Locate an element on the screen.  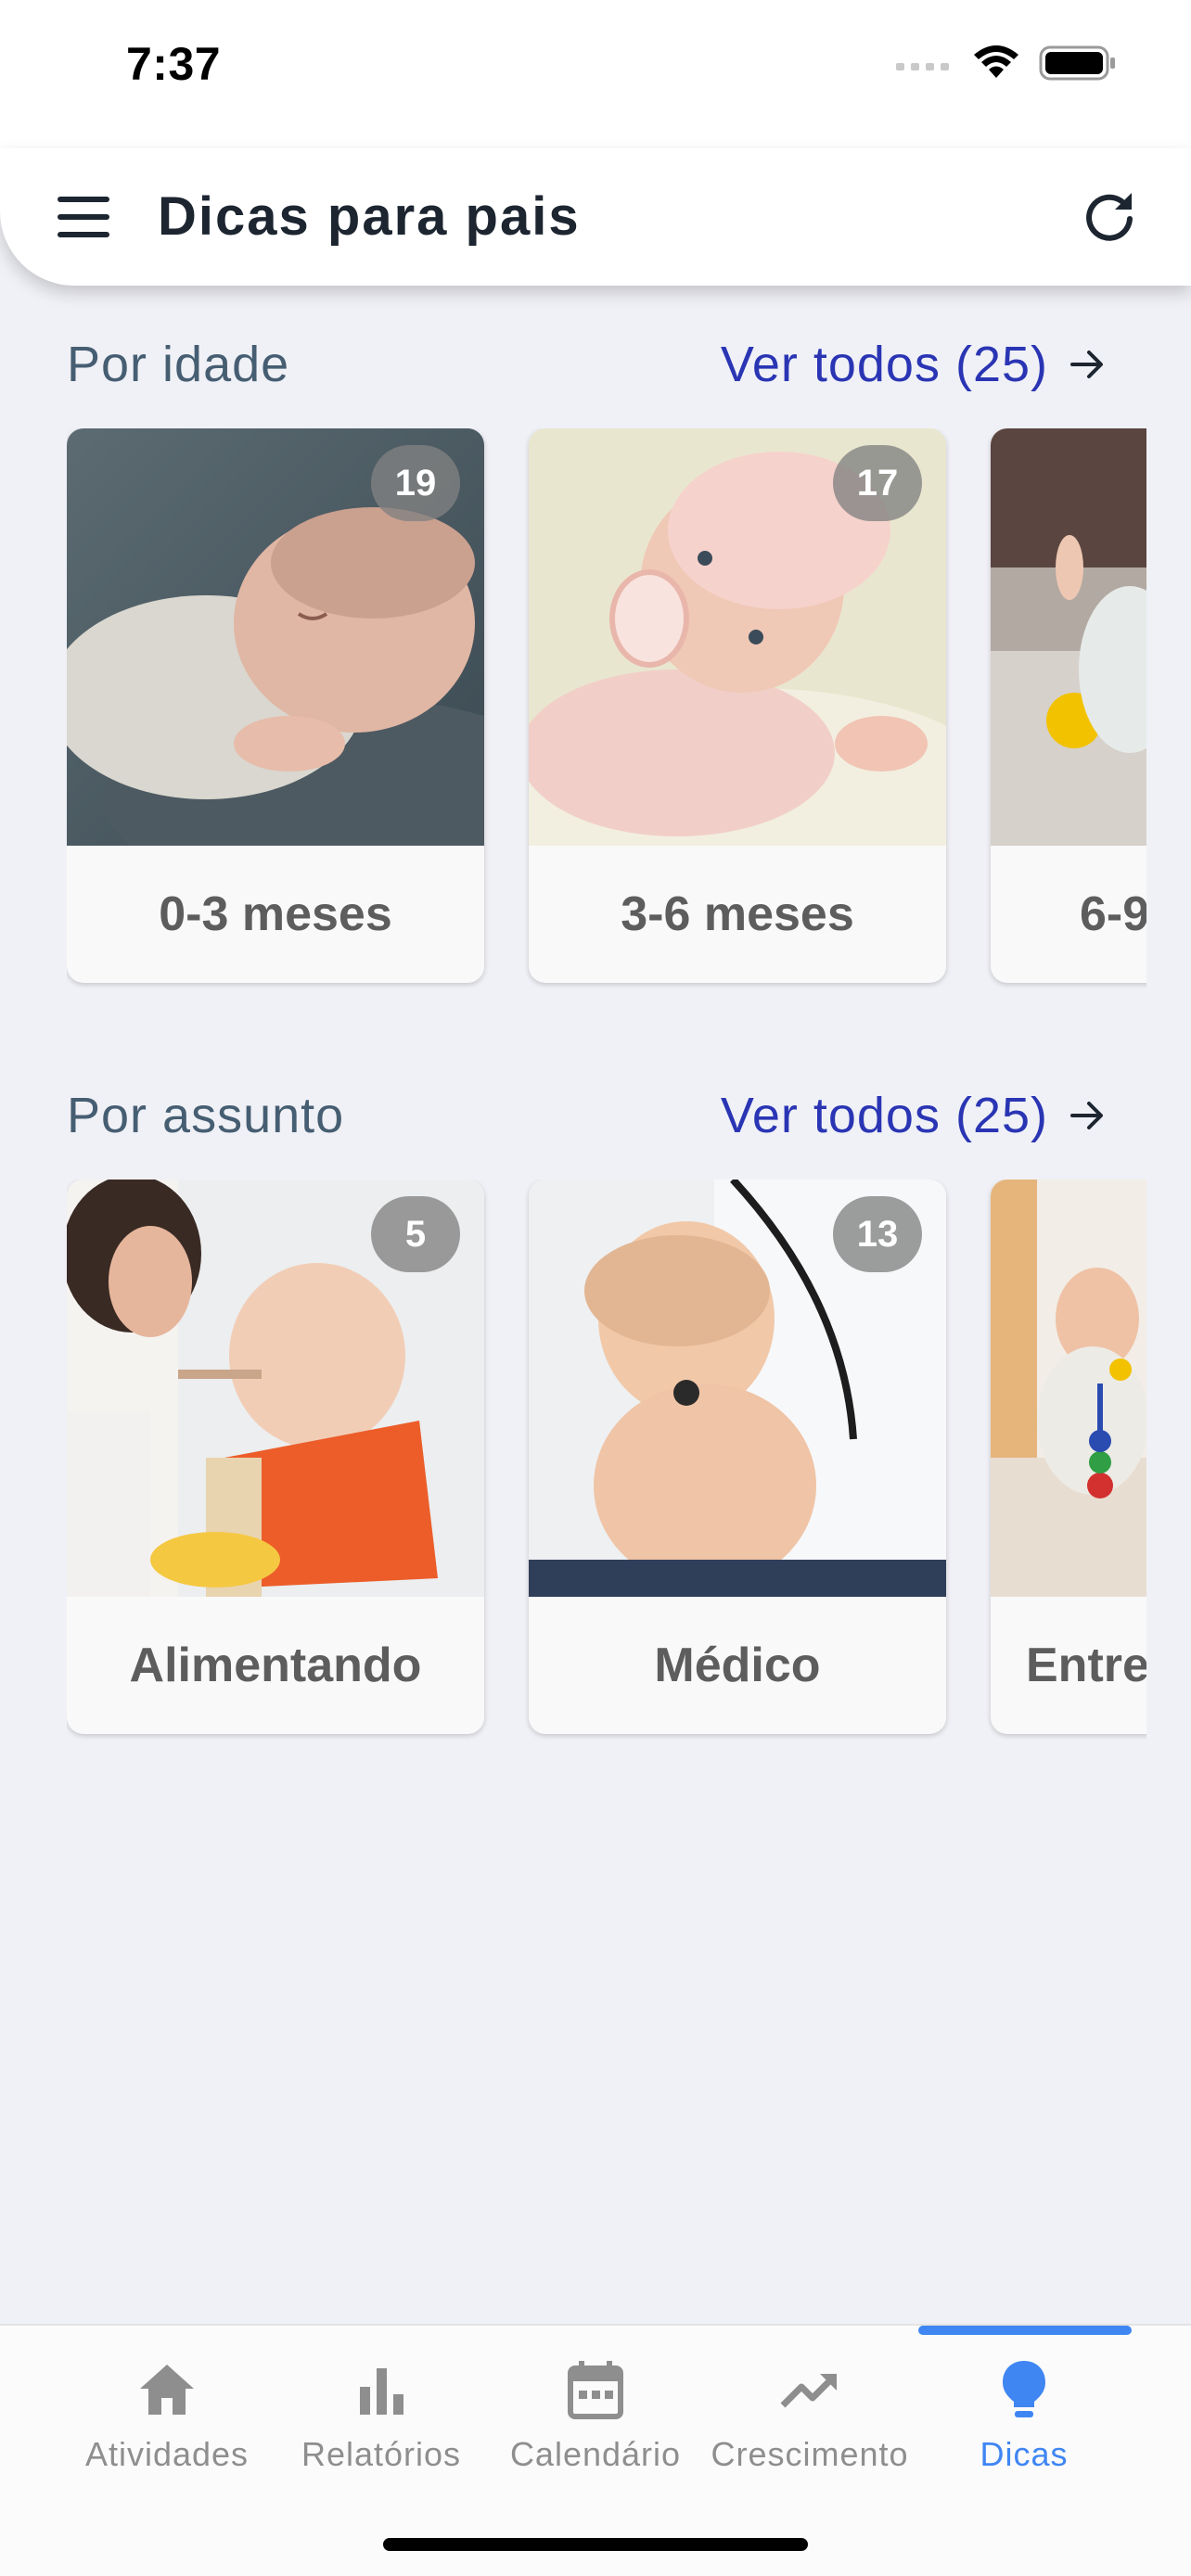
nav-item-calendario: Calendário is located at coordinates (595, 2426).